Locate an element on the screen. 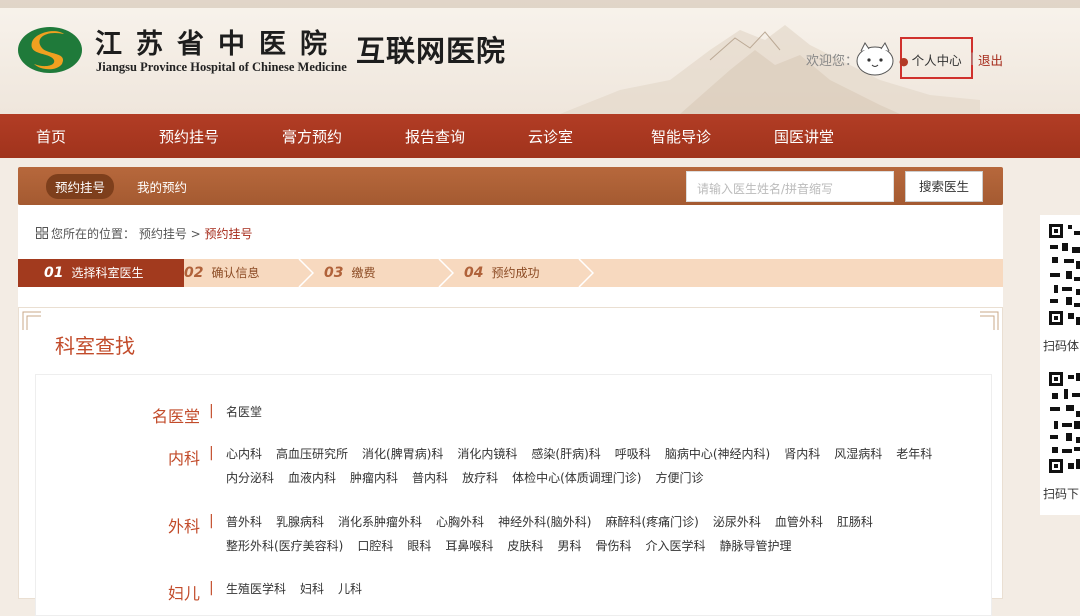  logo-chinese-name: 江苏省中医院 is located at coordinates (218, 44).